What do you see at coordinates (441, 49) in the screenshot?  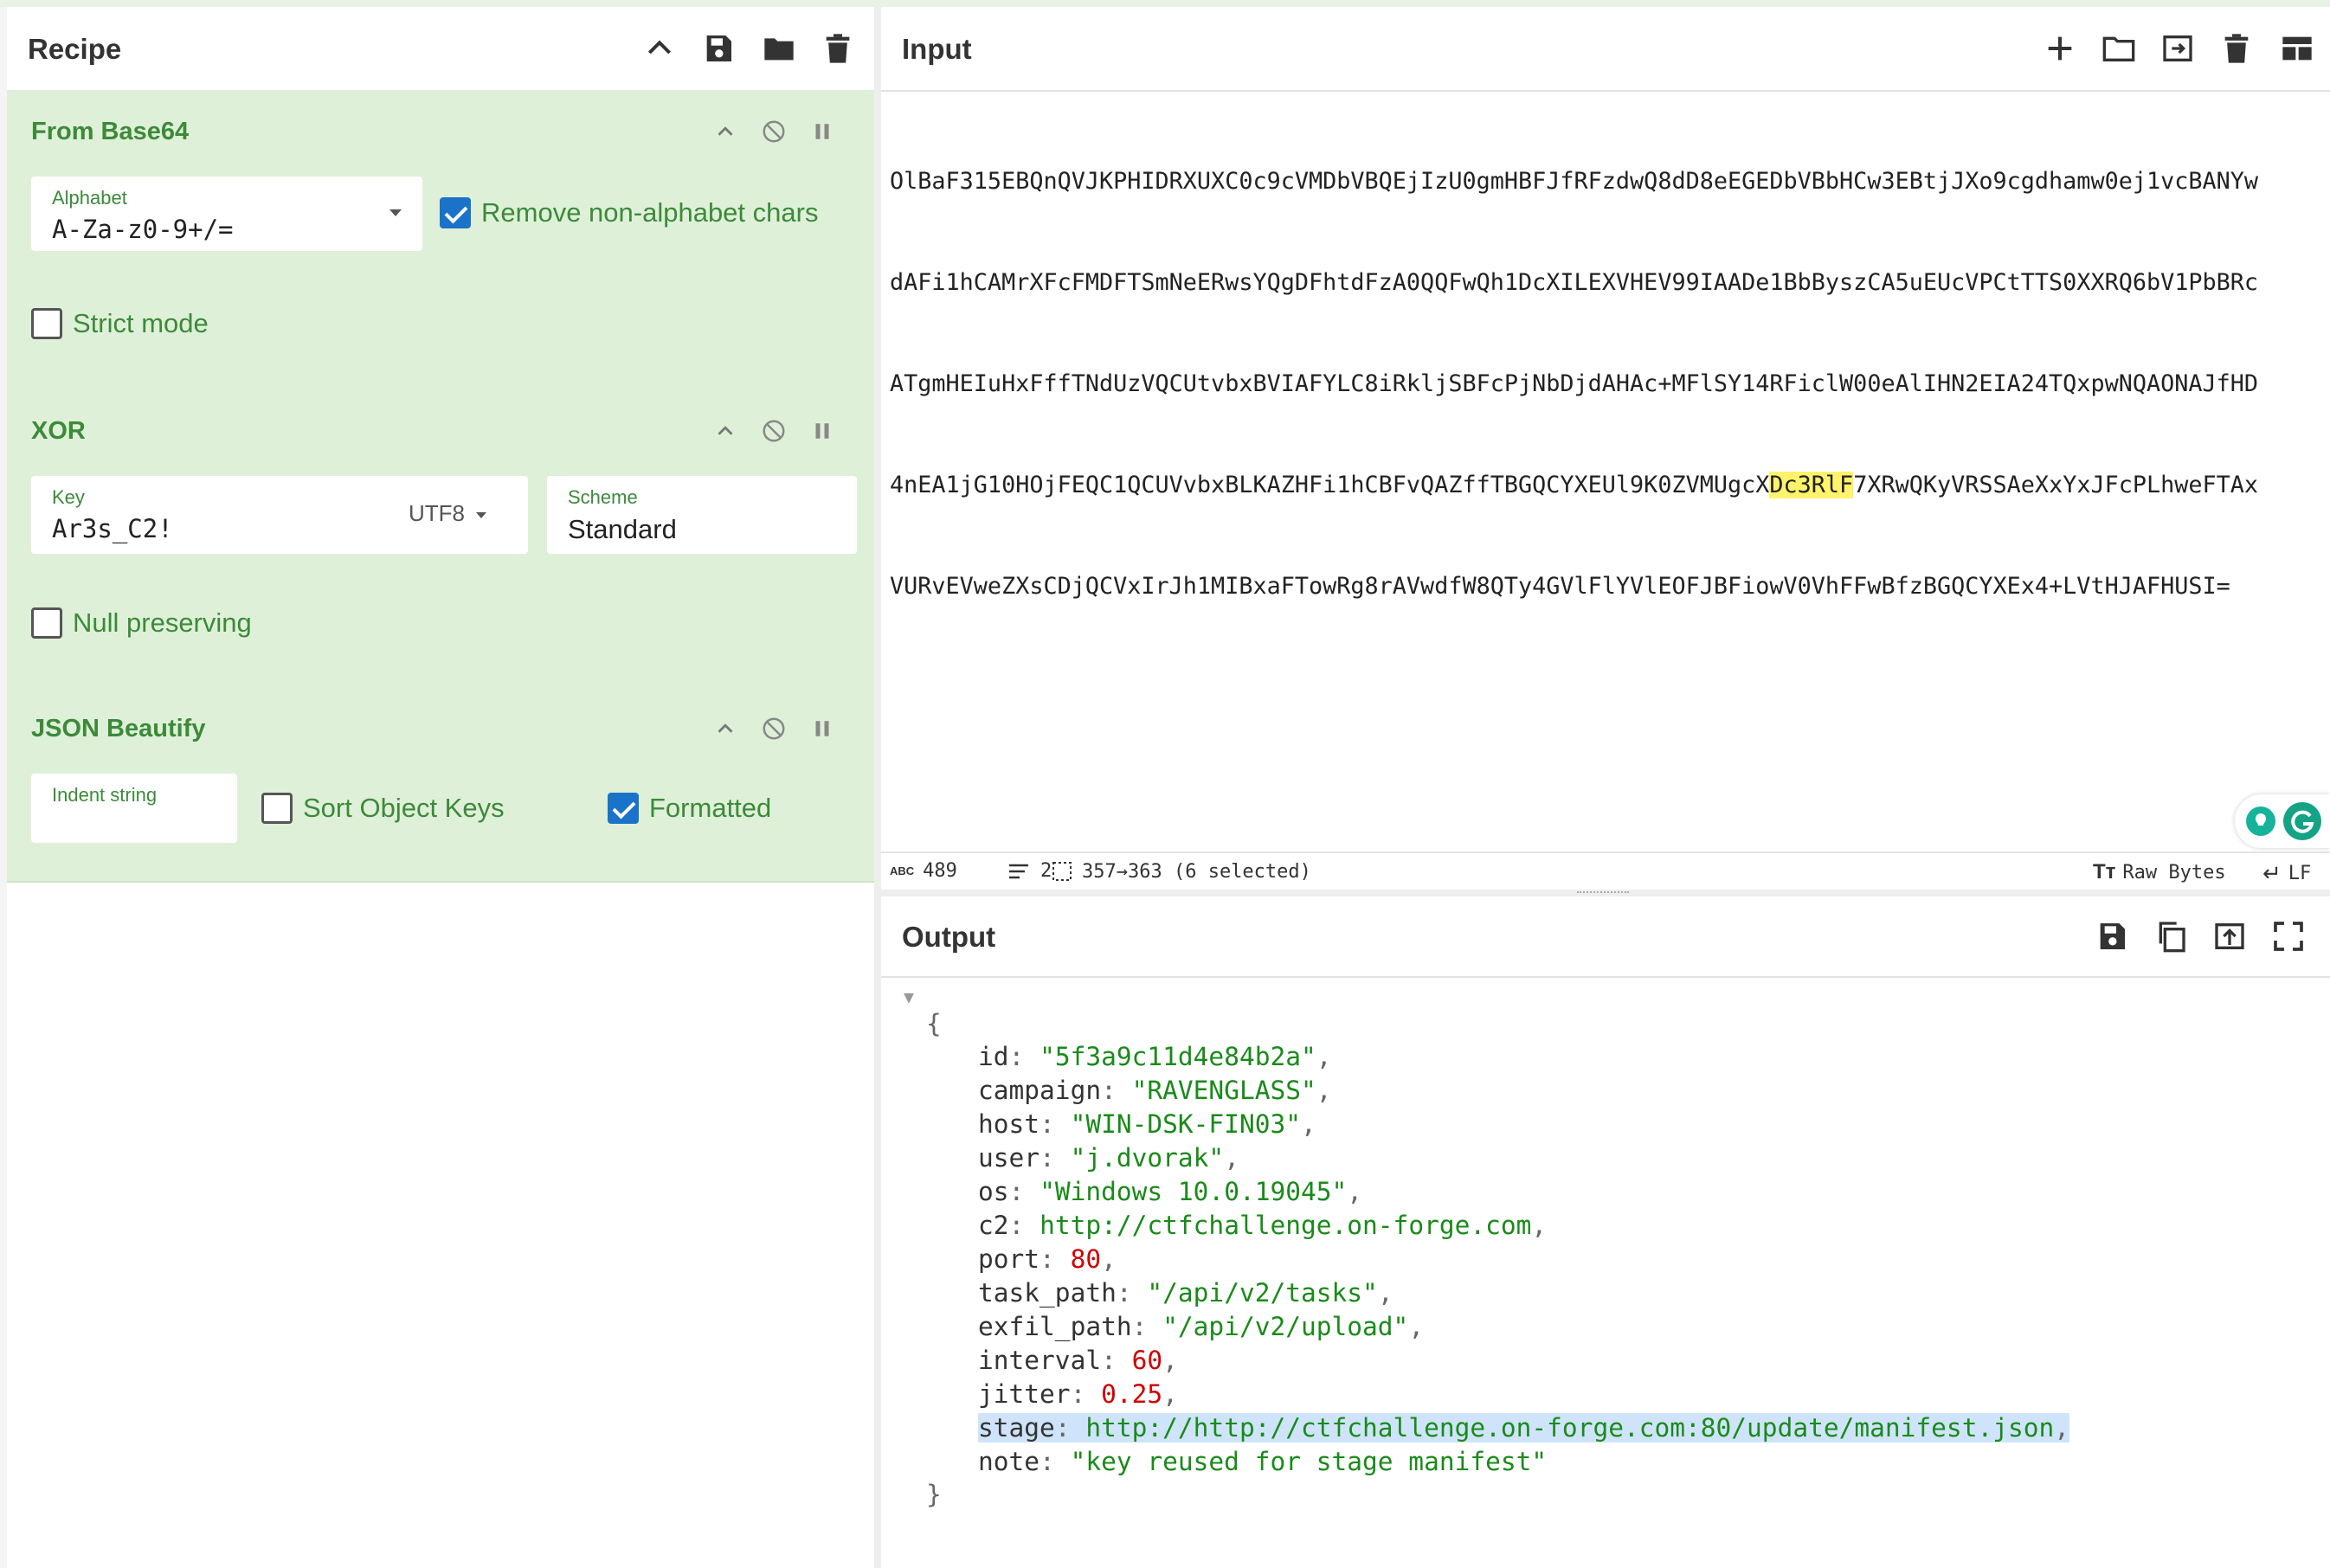 I see `recipe-header: Recipe` at bounding box center [441, 49].